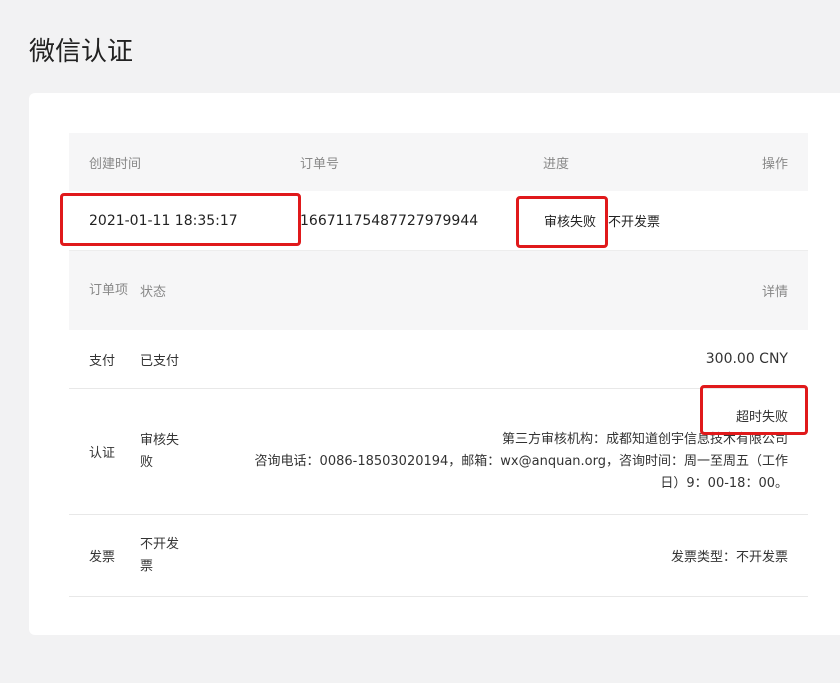 The image size is (840, 683). I want to click on header-order-no: 订单号, so click(320, 164).